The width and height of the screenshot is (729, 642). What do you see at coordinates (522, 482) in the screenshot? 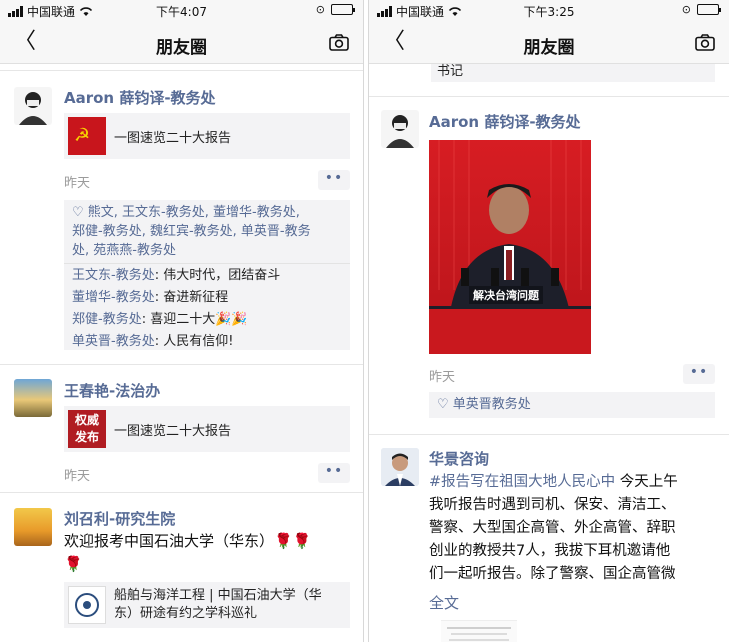
I see `hashtag-link: #报告写在祖国大地人民心中` at bounding box center [522, 482].